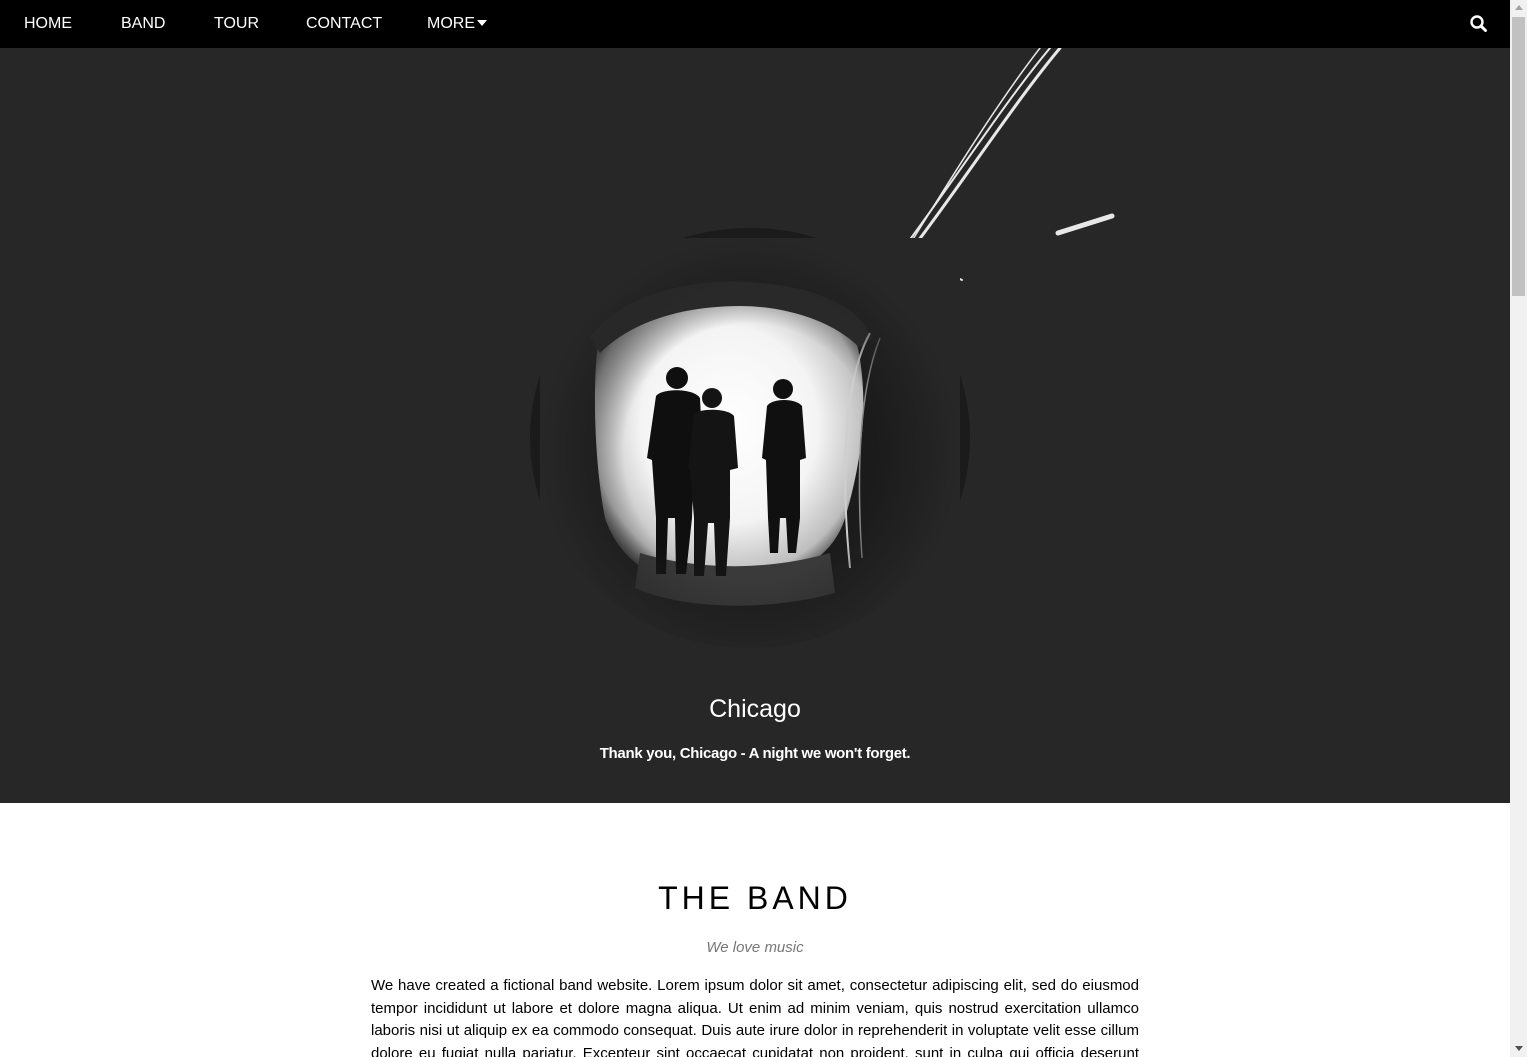 Image resolution: width=1527 pixels, height=1057 pixels. I want to click on nav-more-dropdown: MORE, so click(457, 24).